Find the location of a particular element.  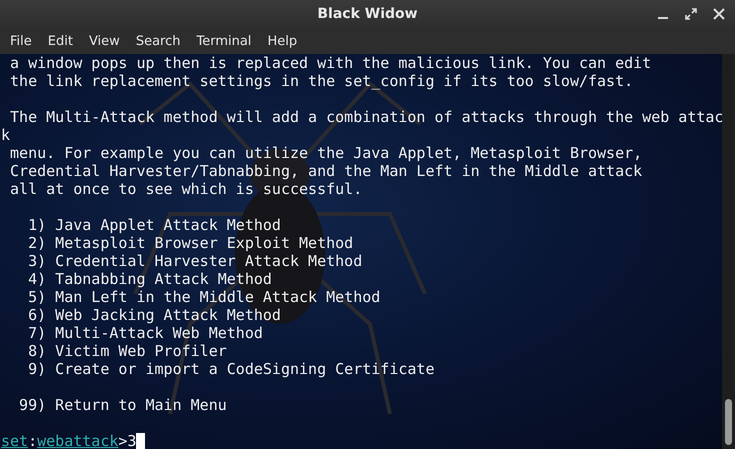

prompt-input: >3 is located at coordinates (127, 440).